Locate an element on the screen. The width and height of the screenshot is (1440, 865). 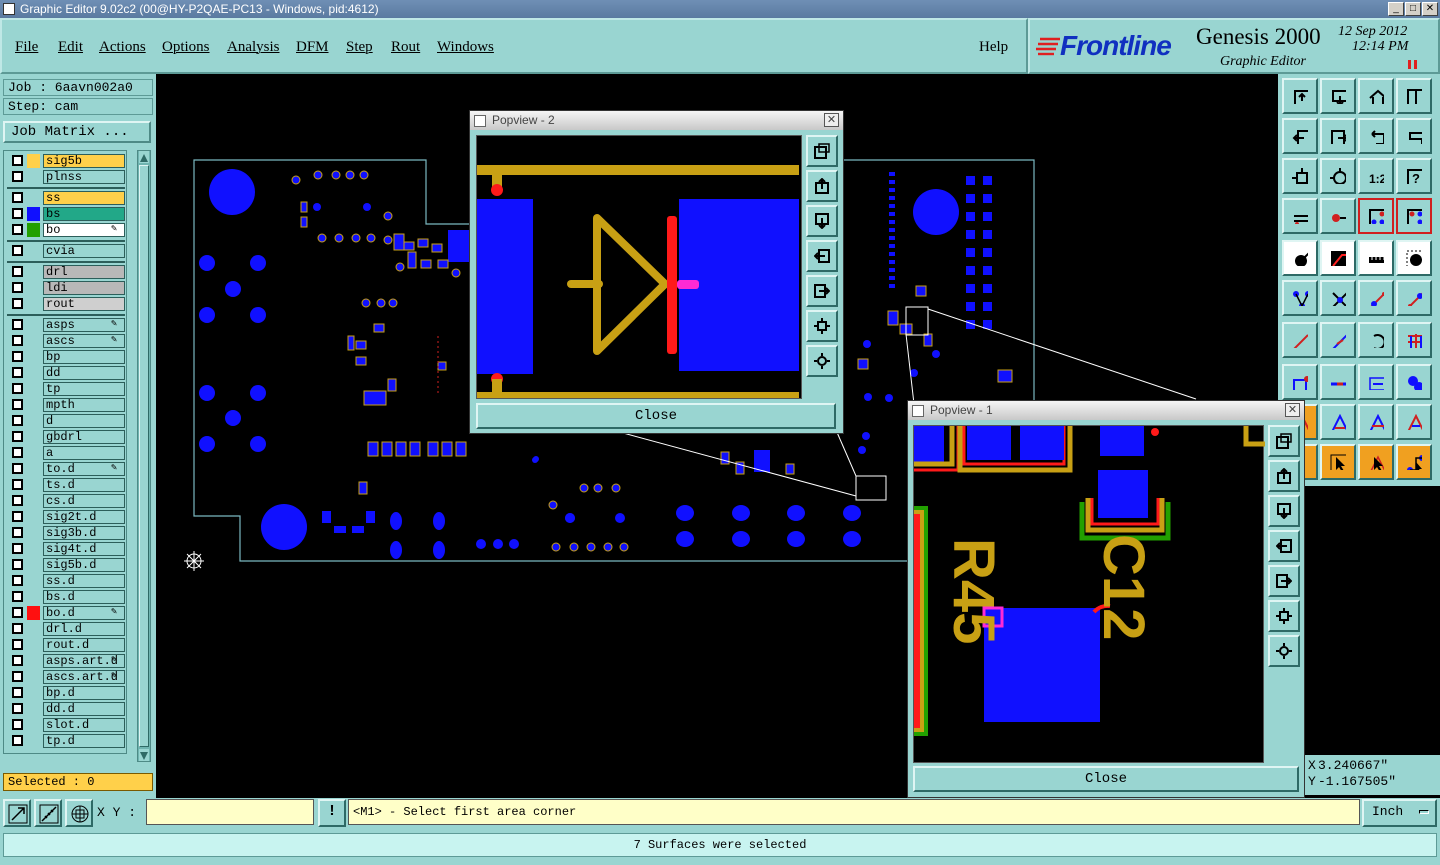
layer-name: drl is located at coordinates (84, 272).